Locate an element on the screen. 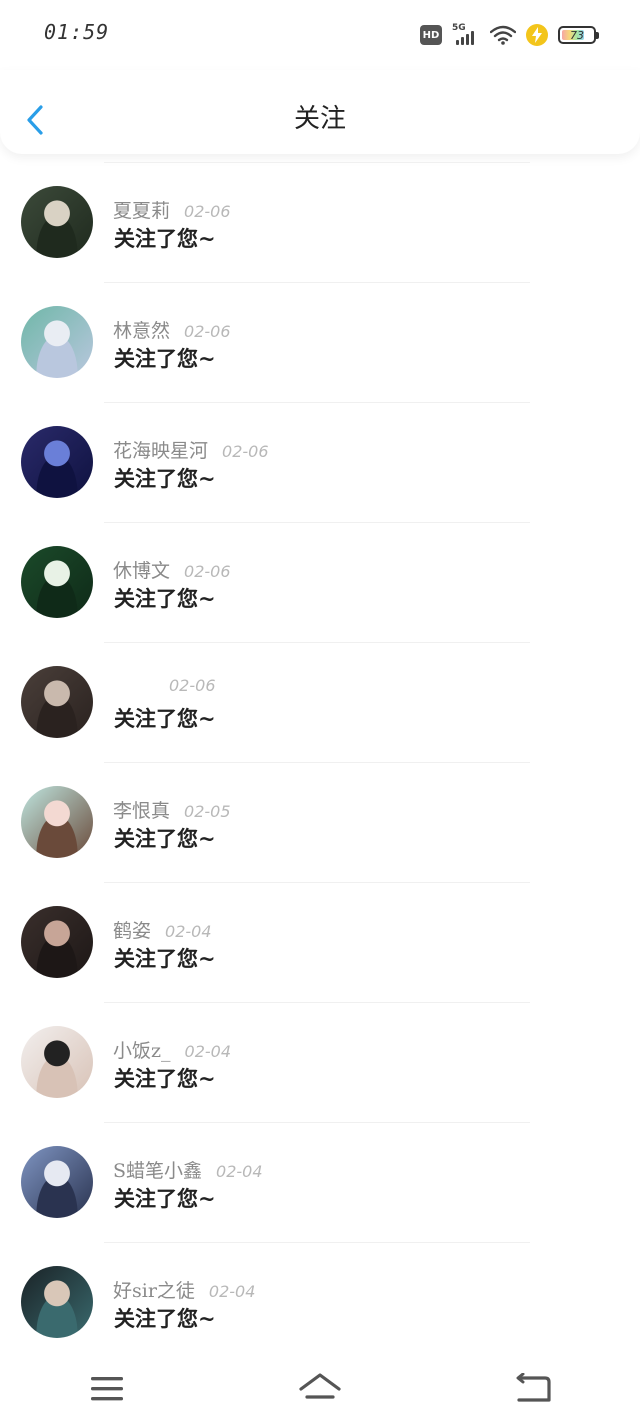 The height and width of the screenshot is (1427, 640). page-title: 关注 is located at coordinates (319, 119).